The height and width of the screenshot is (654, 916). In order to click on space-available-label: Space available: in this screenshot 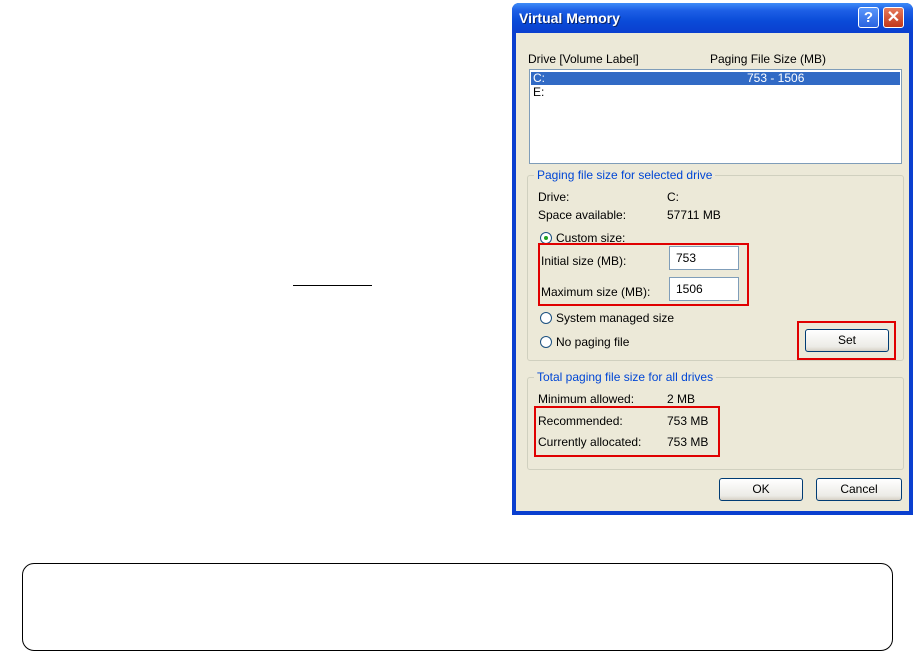, I will do `click(582, 215)`.